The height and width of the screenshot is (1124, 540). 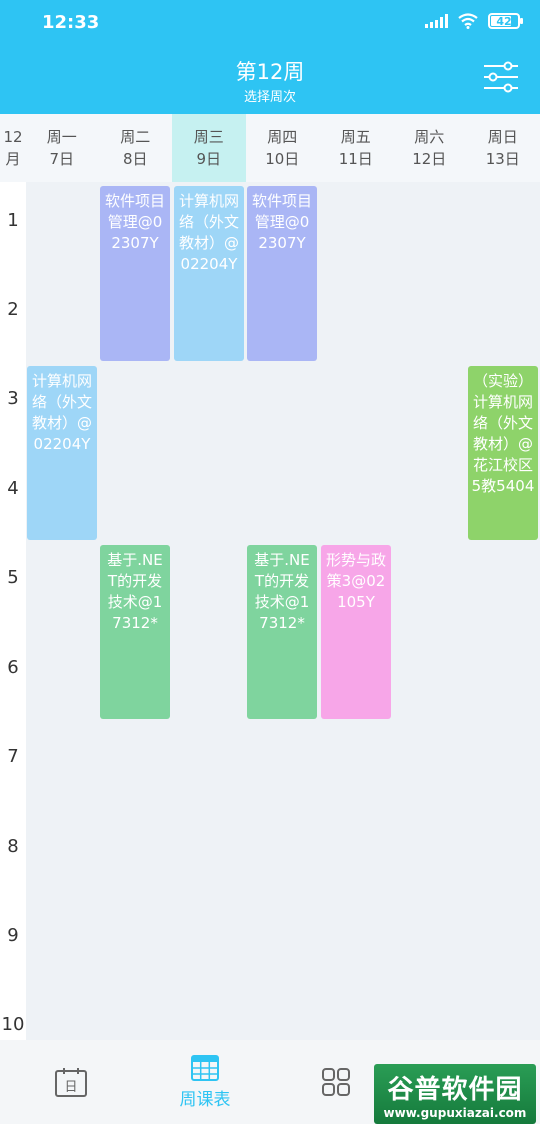 I want to click on wifi-icon, so click(x=468, y=21).